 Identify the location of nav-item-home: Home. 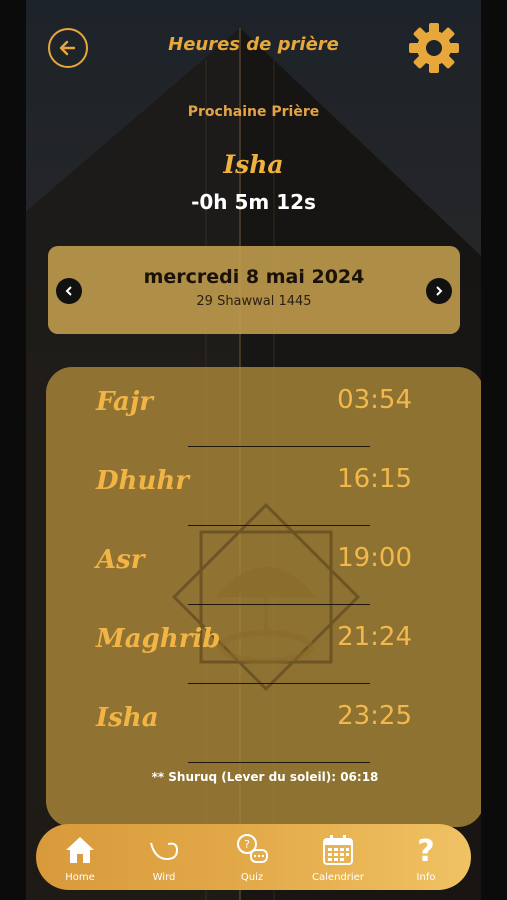
(80, 857).